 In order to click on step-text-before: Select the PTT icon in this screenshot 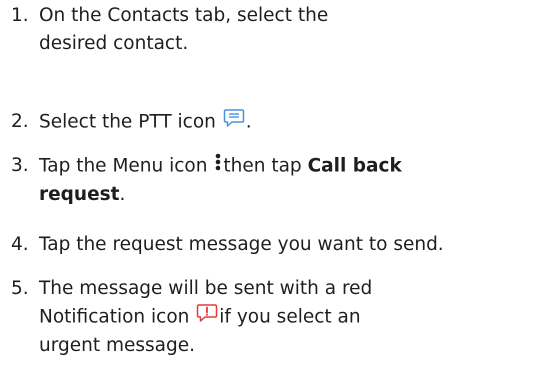, I will do `click(127, 122)`.